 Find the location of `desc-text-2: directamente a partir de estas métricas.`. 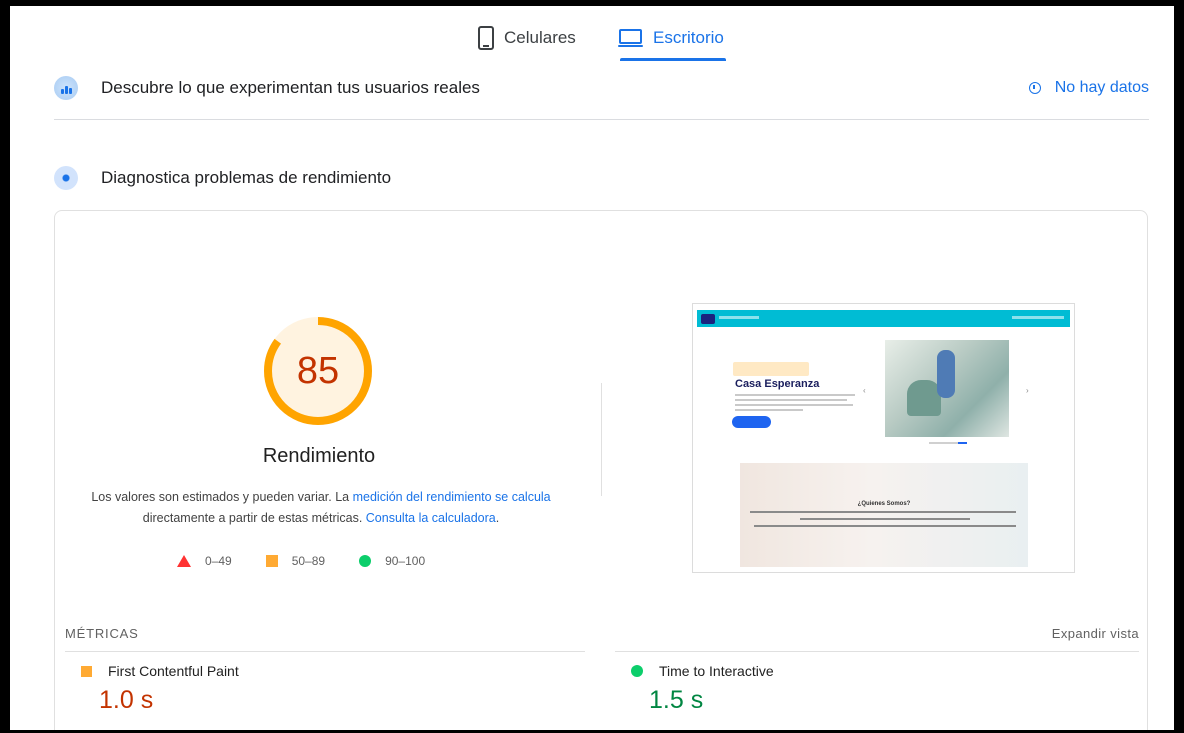

desc-text-2: directamente a partir de estas métricas. is located at coordinates (254, 518).